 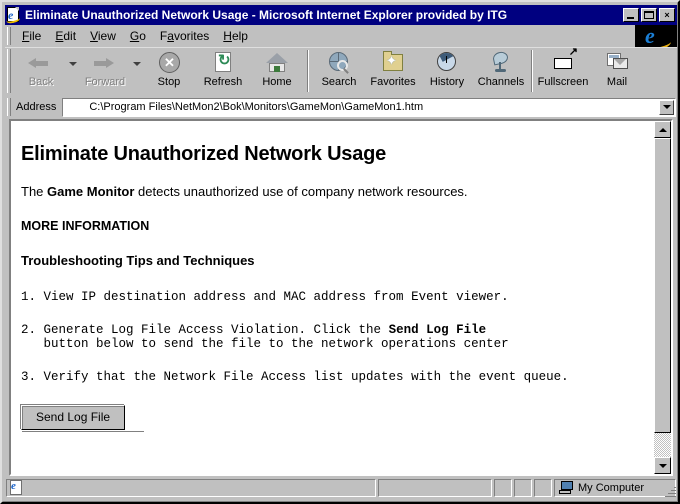 What do you see at coordinates (564, 61) in the screenshot?
I see `fullscreen-icon: ↗` at bounding box center [564, 61].